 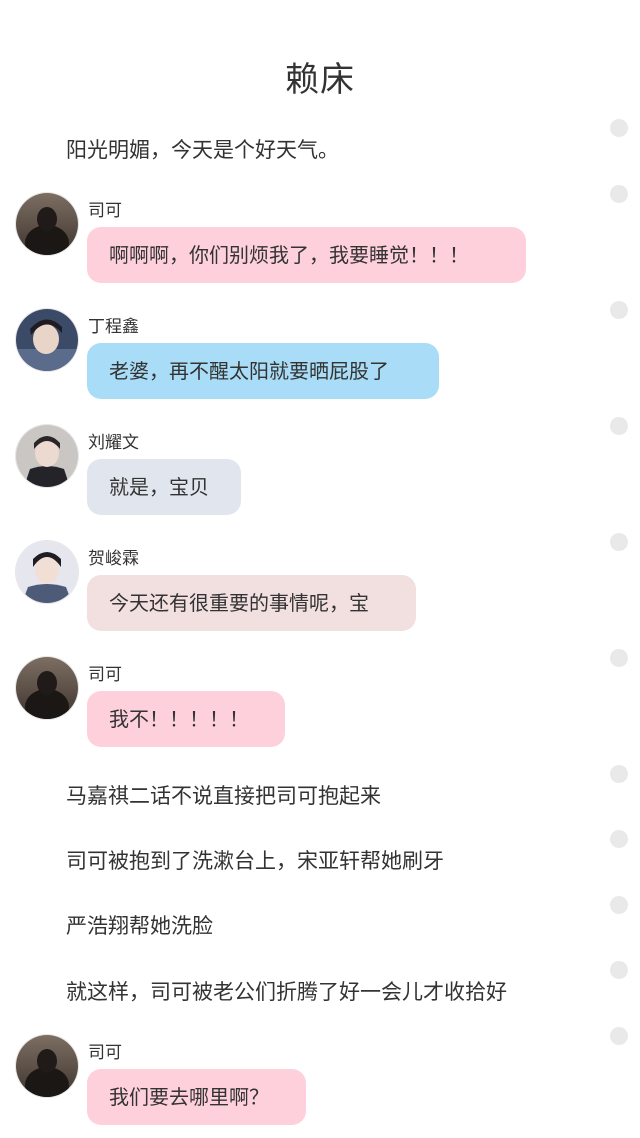 I want to click on avatar-liuyaowen, so click(x=47, y=456).